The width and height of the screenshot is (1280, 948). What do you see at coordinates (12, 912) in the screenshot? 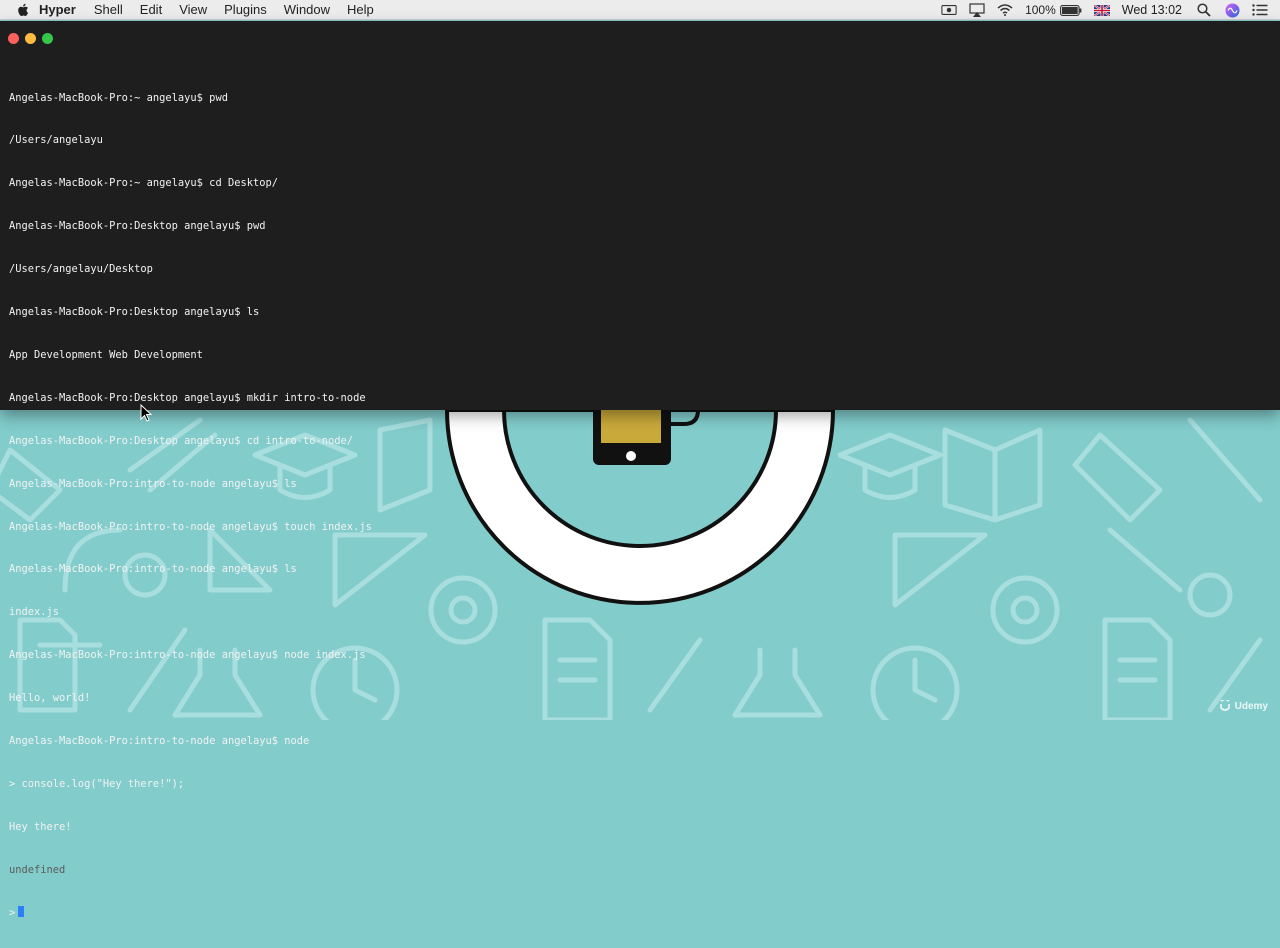
I see `repl-prompt: >` at bounding box center [12, 912].